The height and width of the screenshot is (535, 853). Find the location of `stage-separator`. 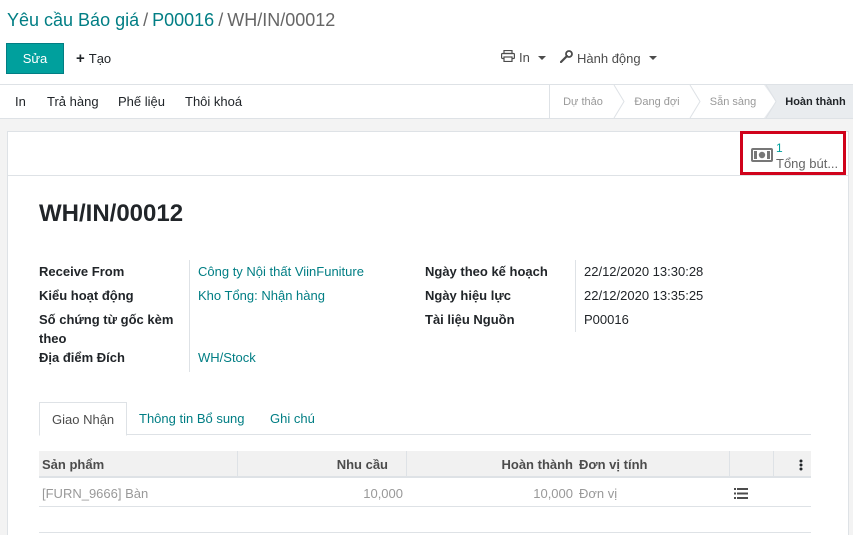

stage-separator is located at coordinates (771, 101).